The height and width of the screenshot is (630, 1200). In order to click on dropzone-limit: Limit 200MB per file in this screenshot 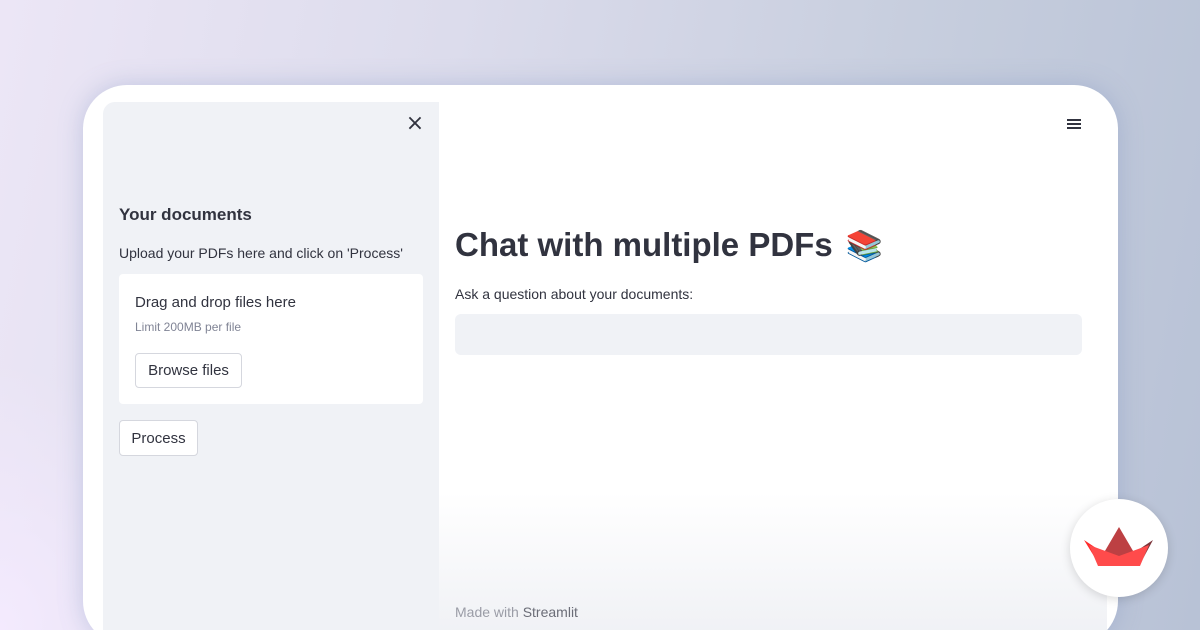, I will do `click(188, 327)`.